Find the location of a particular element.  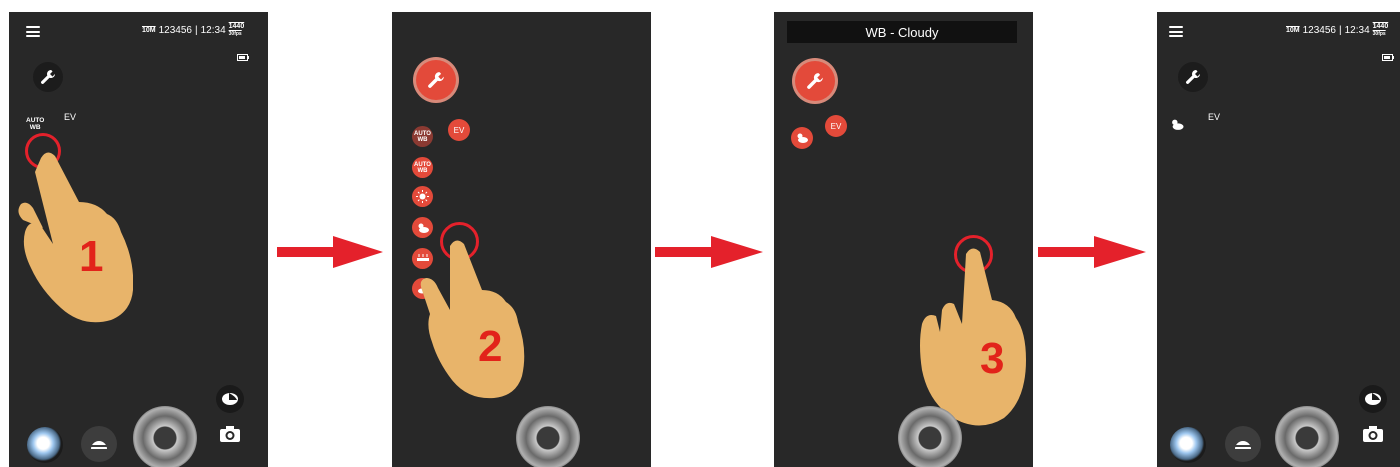

step-number: 1 is located at coordinates (91, 256).